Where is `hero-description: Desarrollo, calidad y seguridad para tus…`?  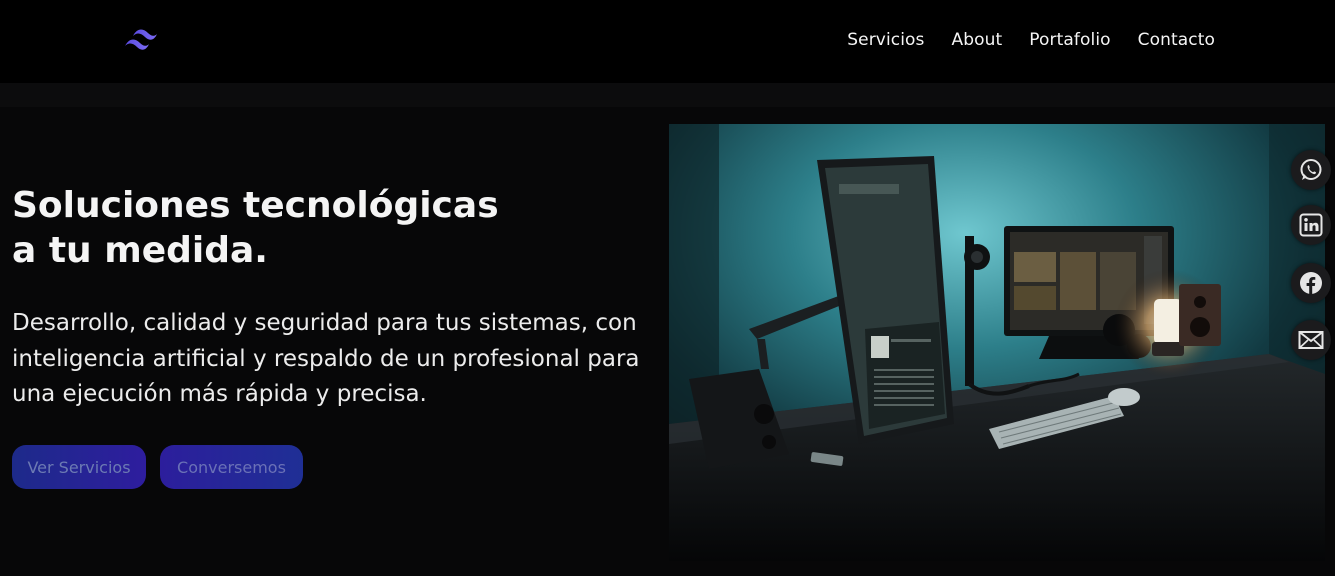
hero-description: Desarrollo, calidad y seguridad para tus… is located at coordinates (326, 358).